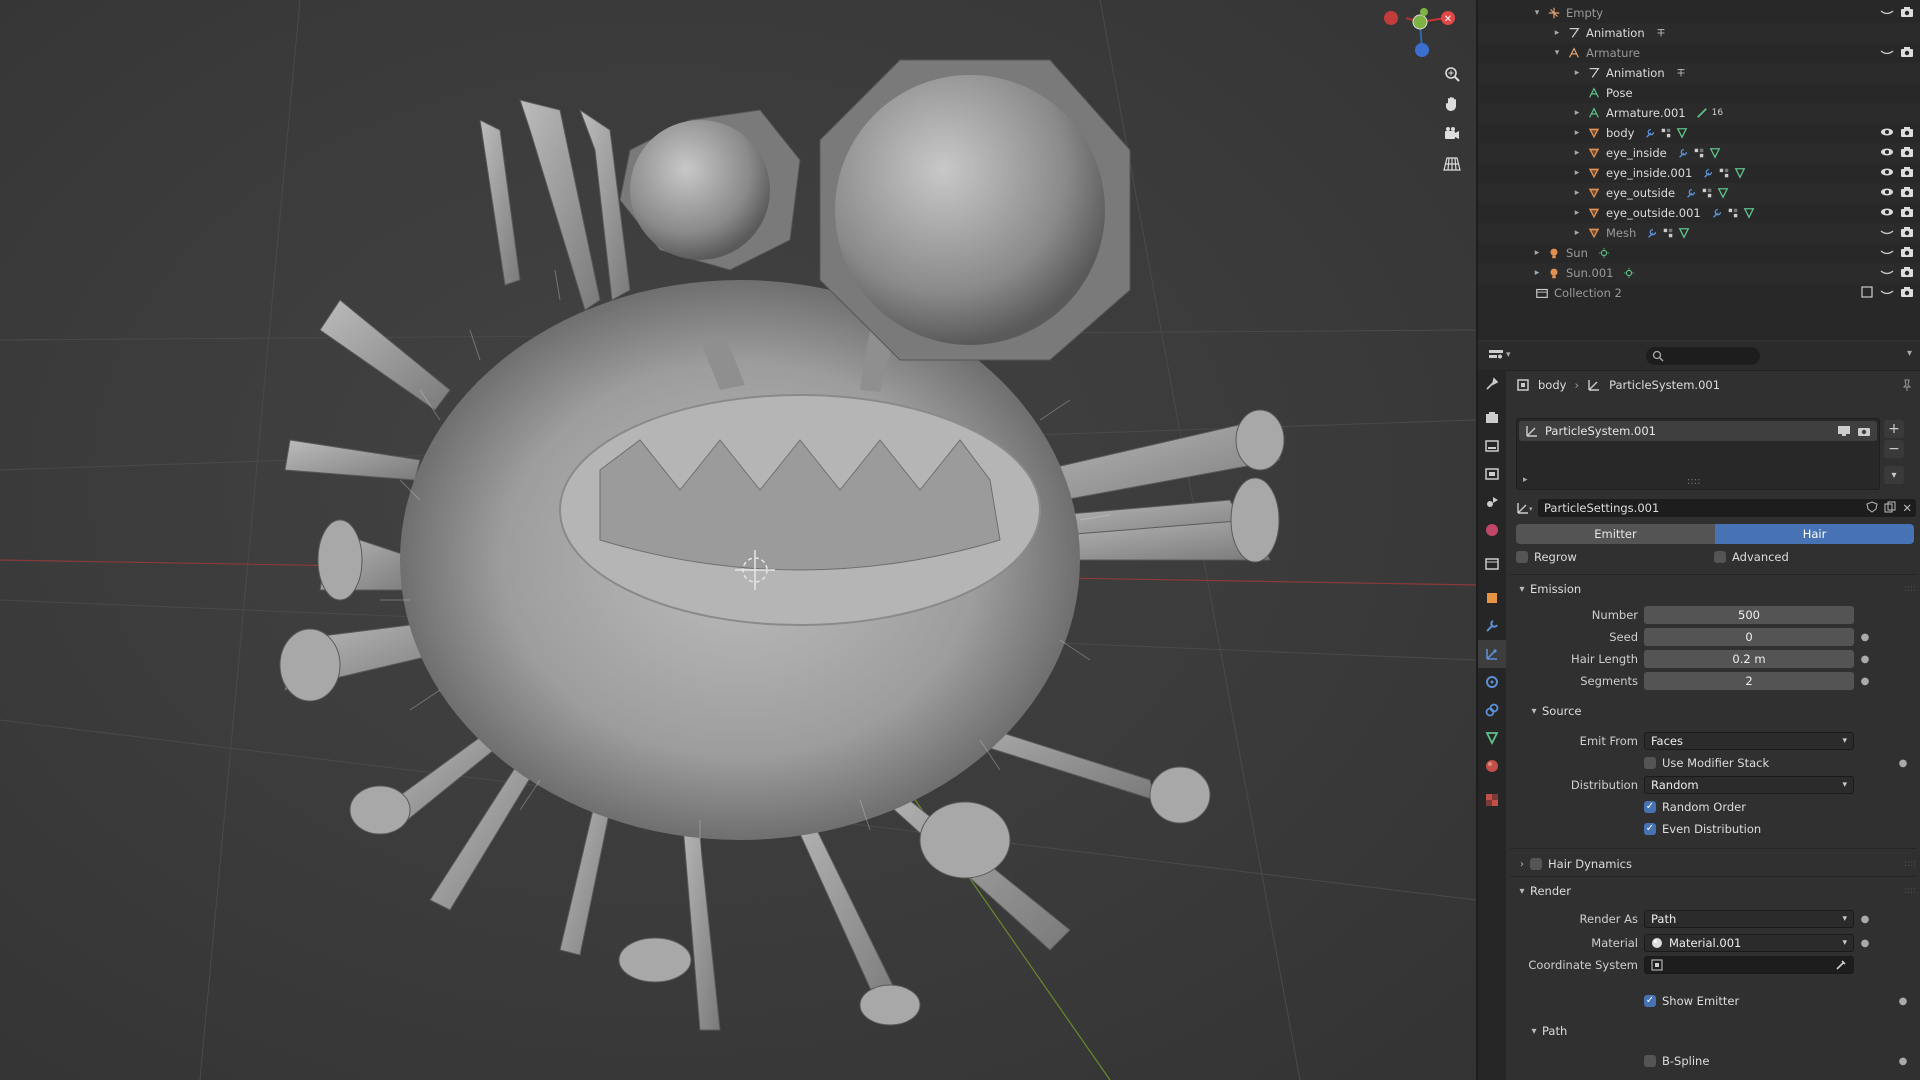 This screenshot has height=1080, width=1920. What do you see at coordinates (1452, 164) in the screenshot?
I see `perspective-toggle-button` at bounding box center [1452, 164].